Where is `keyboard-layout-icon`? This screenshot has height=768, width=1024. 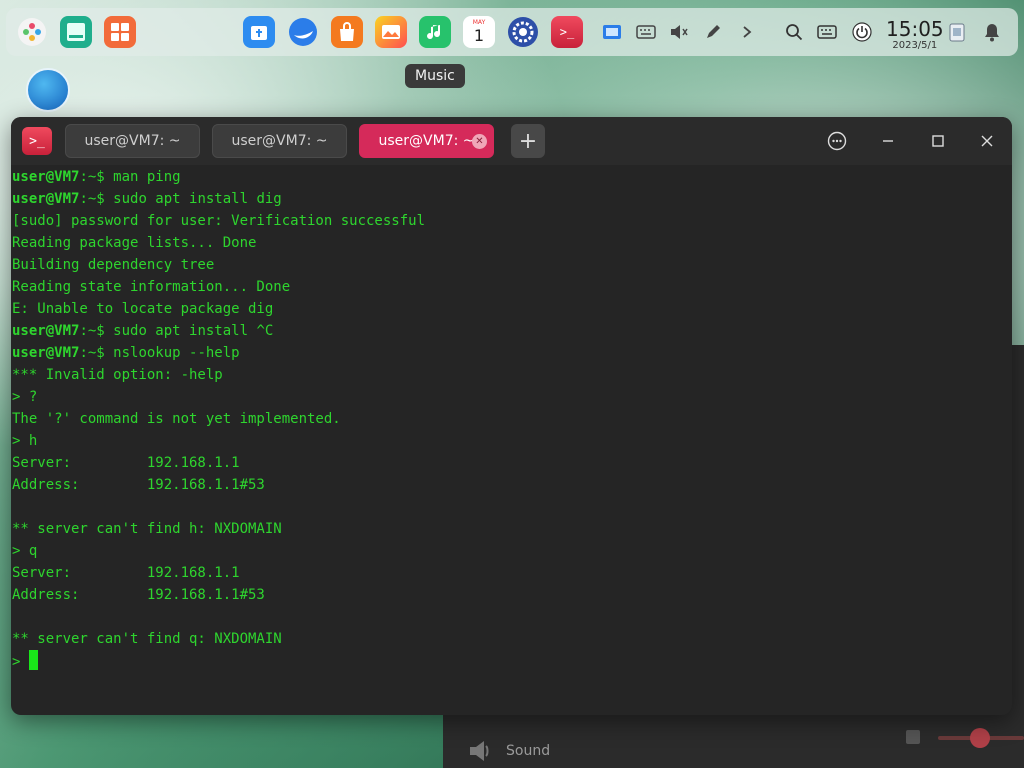 keyboard-layout-icon is located at coordinates (646, 32).